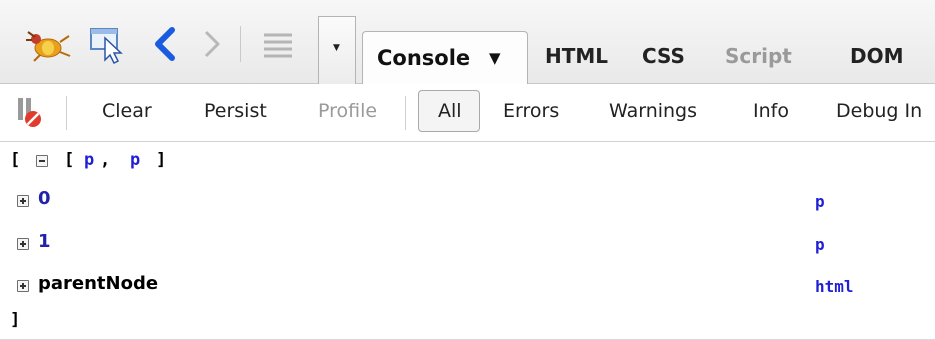  What do you see at coordinates (212, 44) in the screenshot?
I see `chevron-right-icon` at bounding box center [212, 44].